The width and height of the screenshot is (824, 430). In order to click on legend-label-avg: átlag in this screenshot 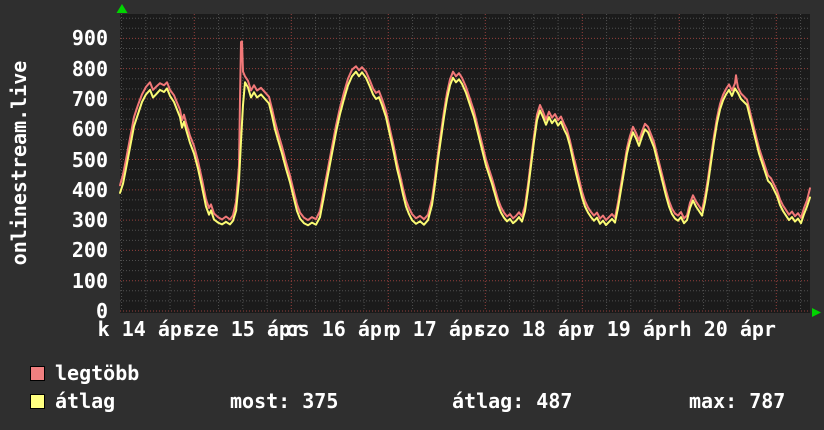, I will do `click(85, 401)`.